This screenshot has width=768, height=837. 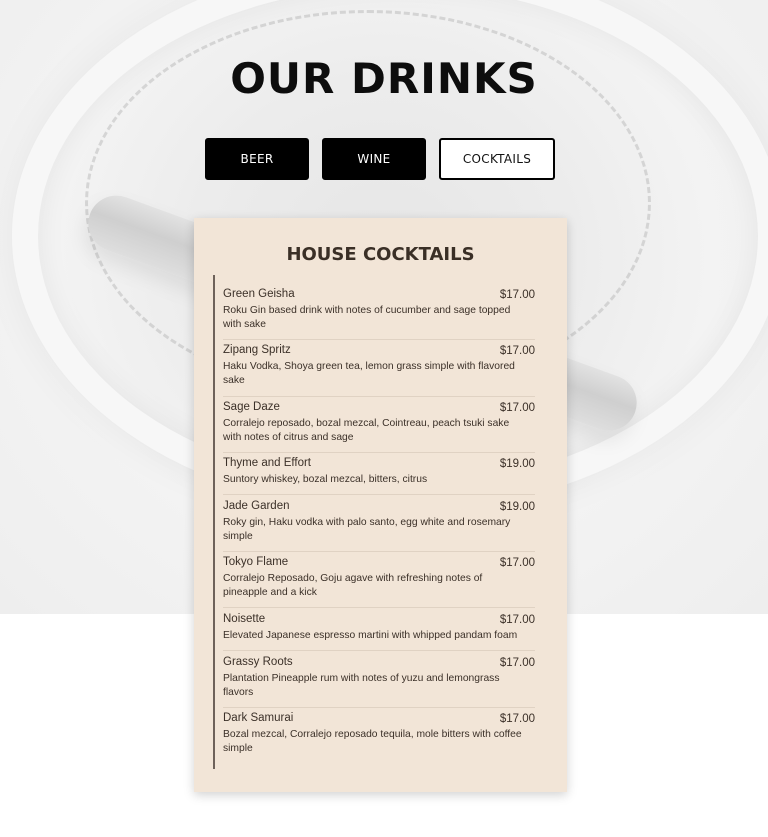 What do you see at coordinates (380, 254) in the screenshot?
I see `section-title: HOUSE COCKTAILS` at bounding box center [380, 254].